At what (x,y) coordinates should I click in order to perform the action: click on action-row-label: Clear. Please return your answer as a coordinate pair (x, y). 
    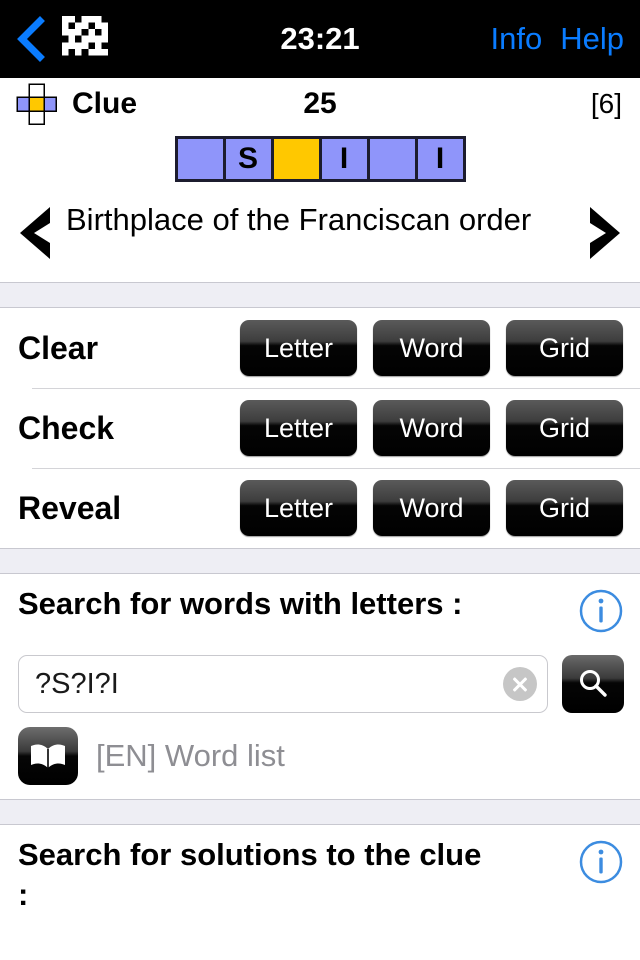
    Looking at the image, I should click on (58, 347).